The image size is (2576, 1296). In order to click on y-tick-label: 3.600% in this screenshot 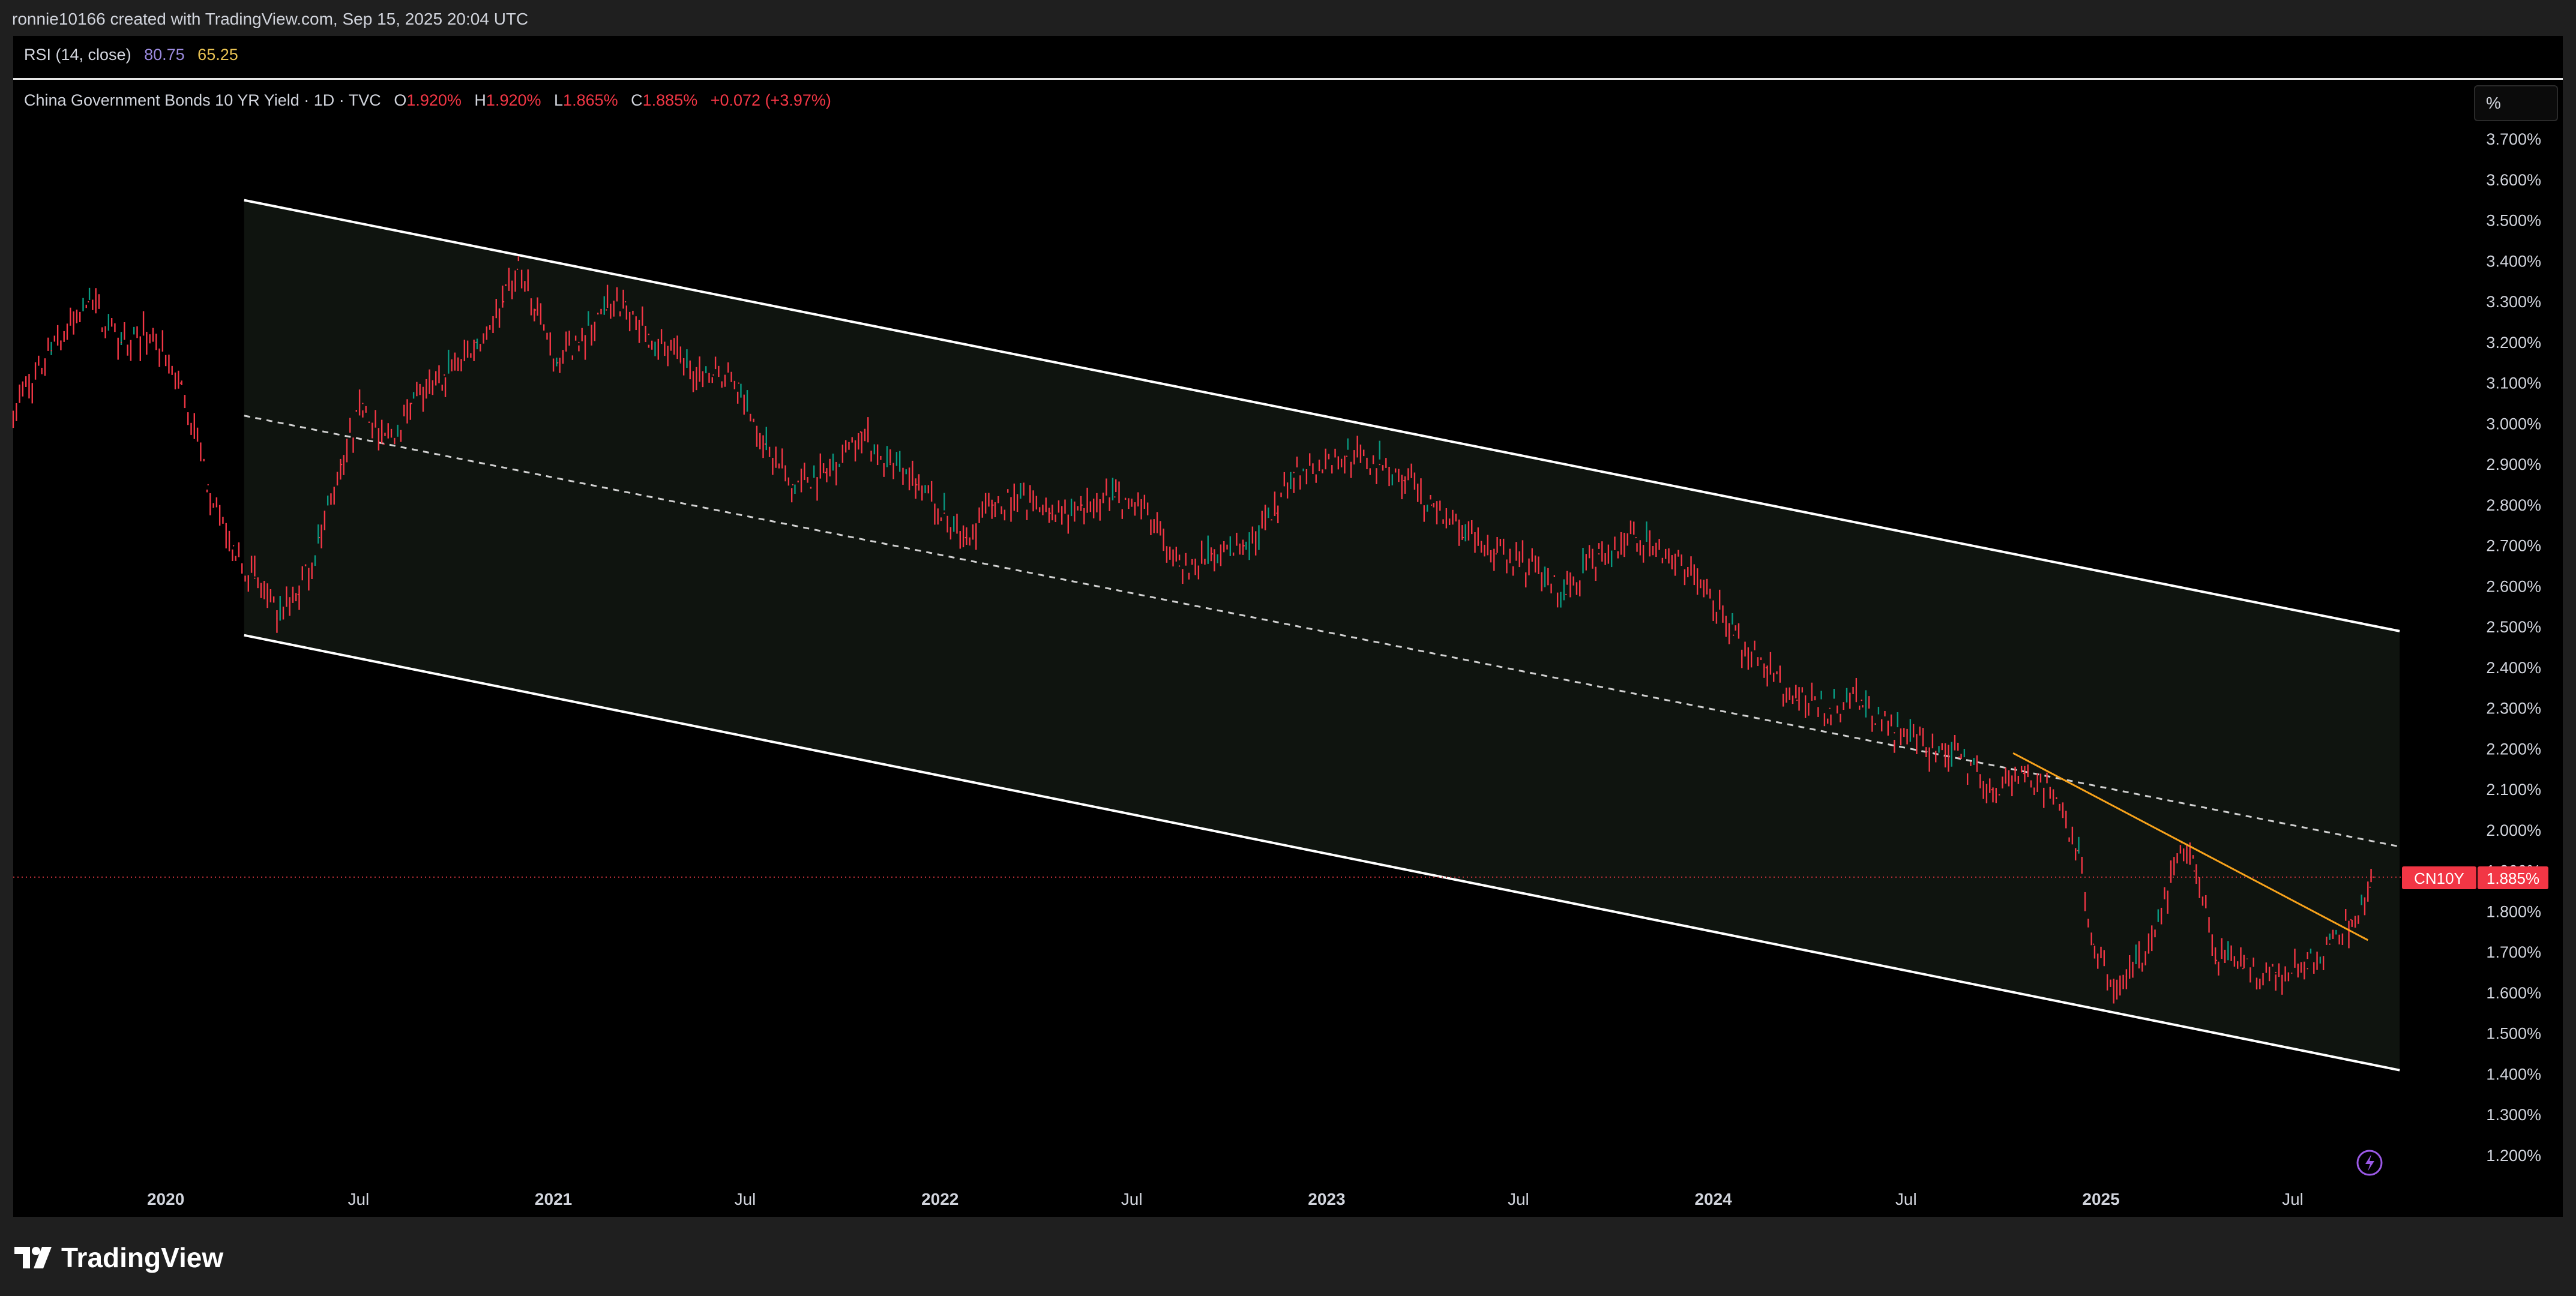, I will do `click(2513, 180)`.